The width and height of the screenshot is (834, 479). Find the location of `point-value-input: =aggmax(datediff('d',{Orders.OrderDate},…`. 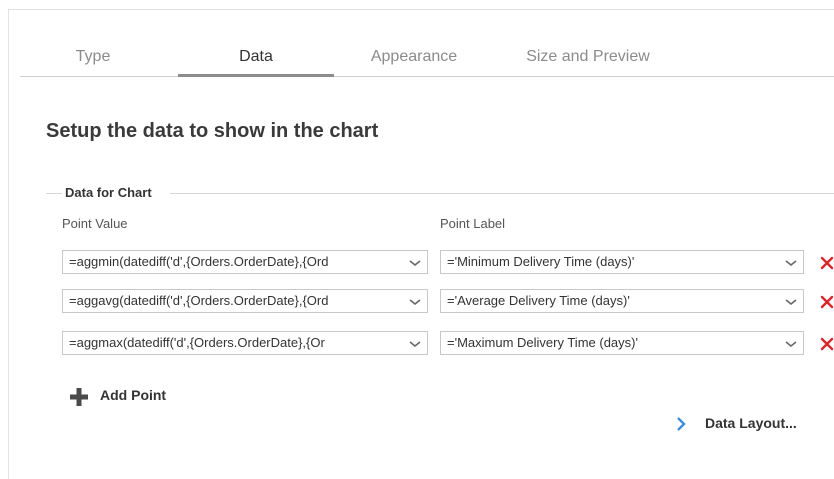

point-value-input: =aggmax(datediff('d',{Orders.OrderDate},… is located at coordinates (245, 343).